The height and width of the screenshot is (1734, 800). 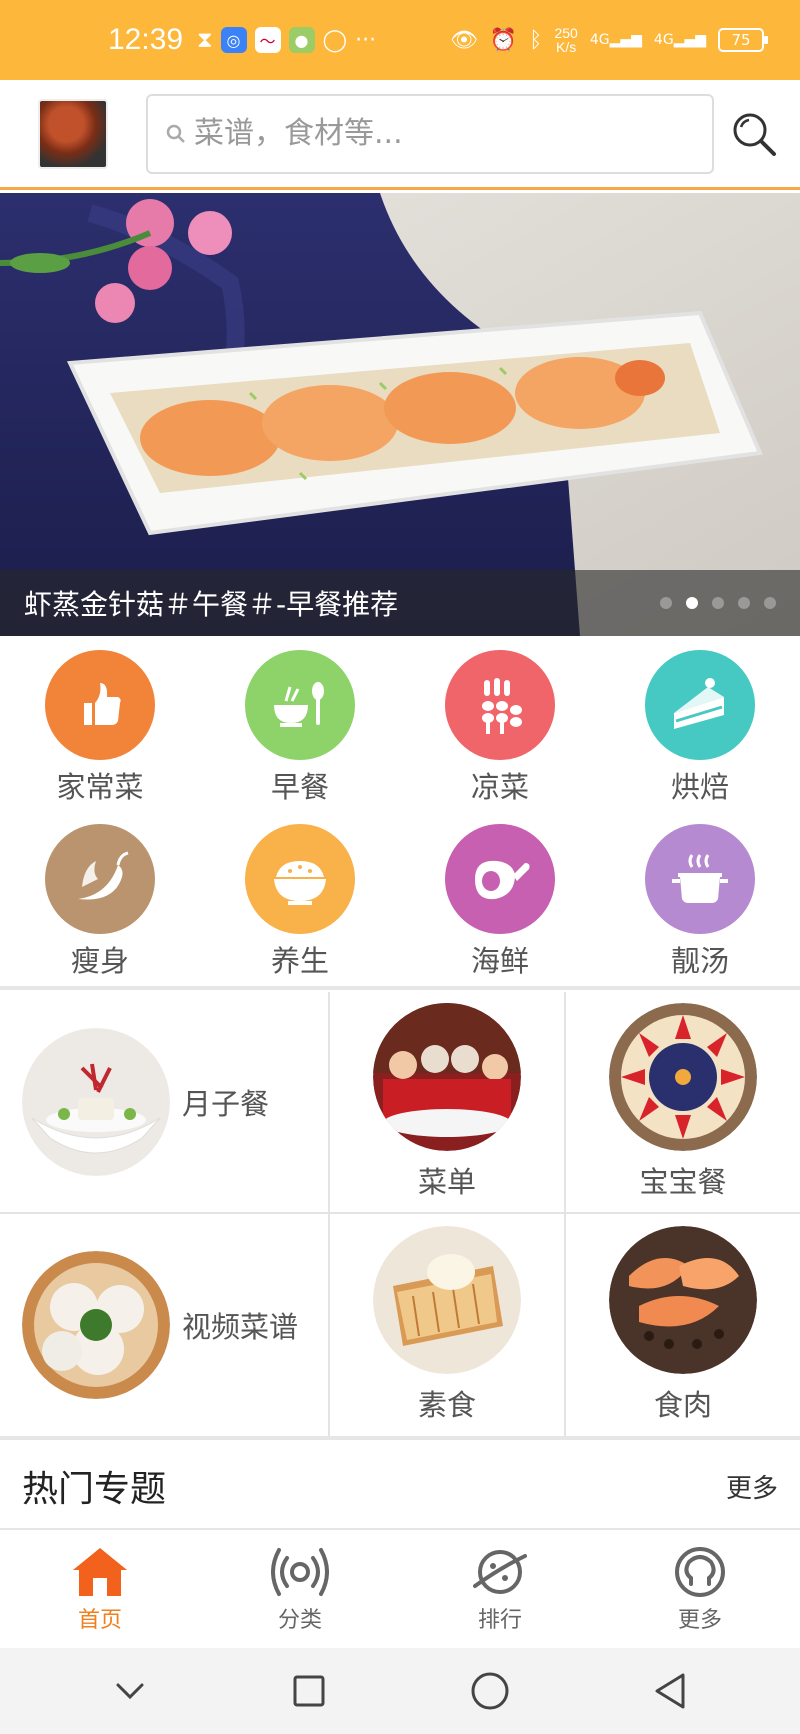 I want to click on special-label: 菜单, so click(x=446, y=1182).